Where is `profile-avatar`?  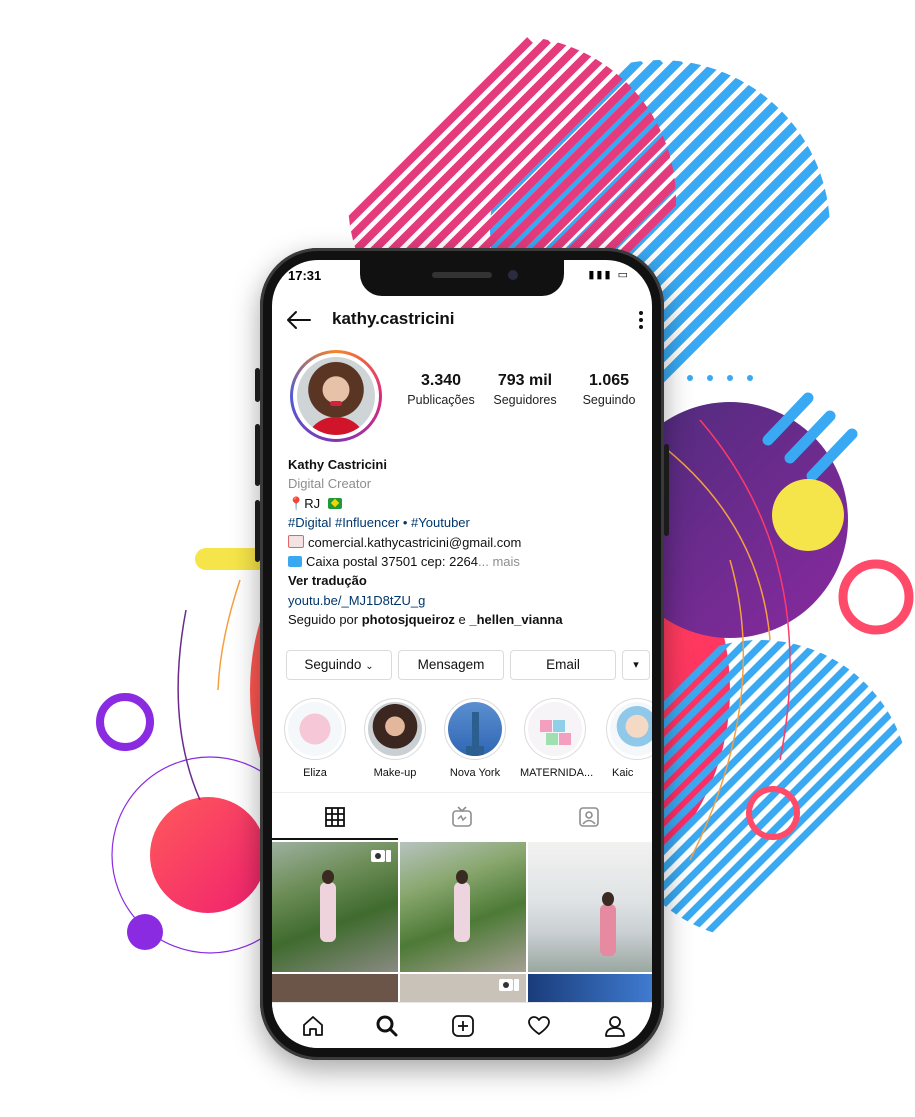
profile-avatar is located at coordinates (336, 396).